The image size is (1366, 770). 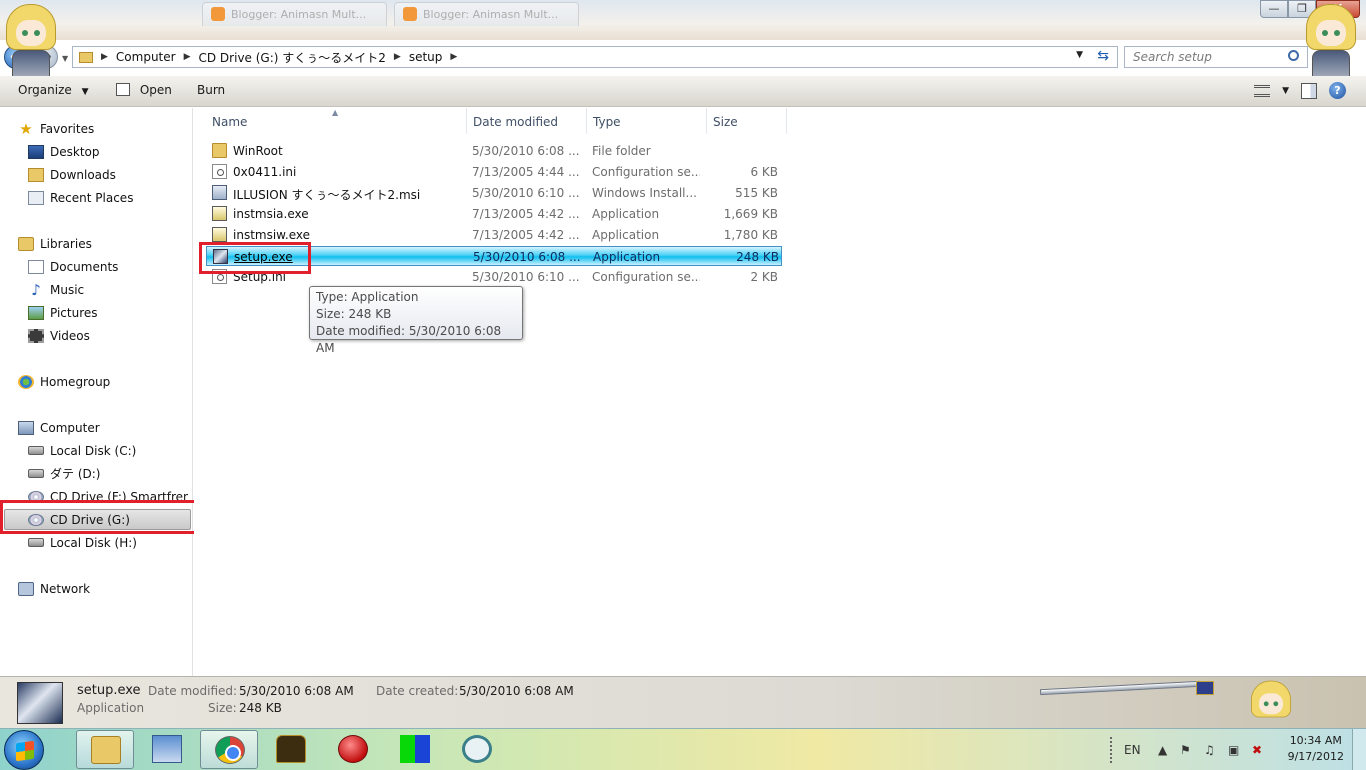 What do you see at coordinates (1309, 90) in the screenshot?
I see `preview-pane-icon` at bounding box center [1309, 90].